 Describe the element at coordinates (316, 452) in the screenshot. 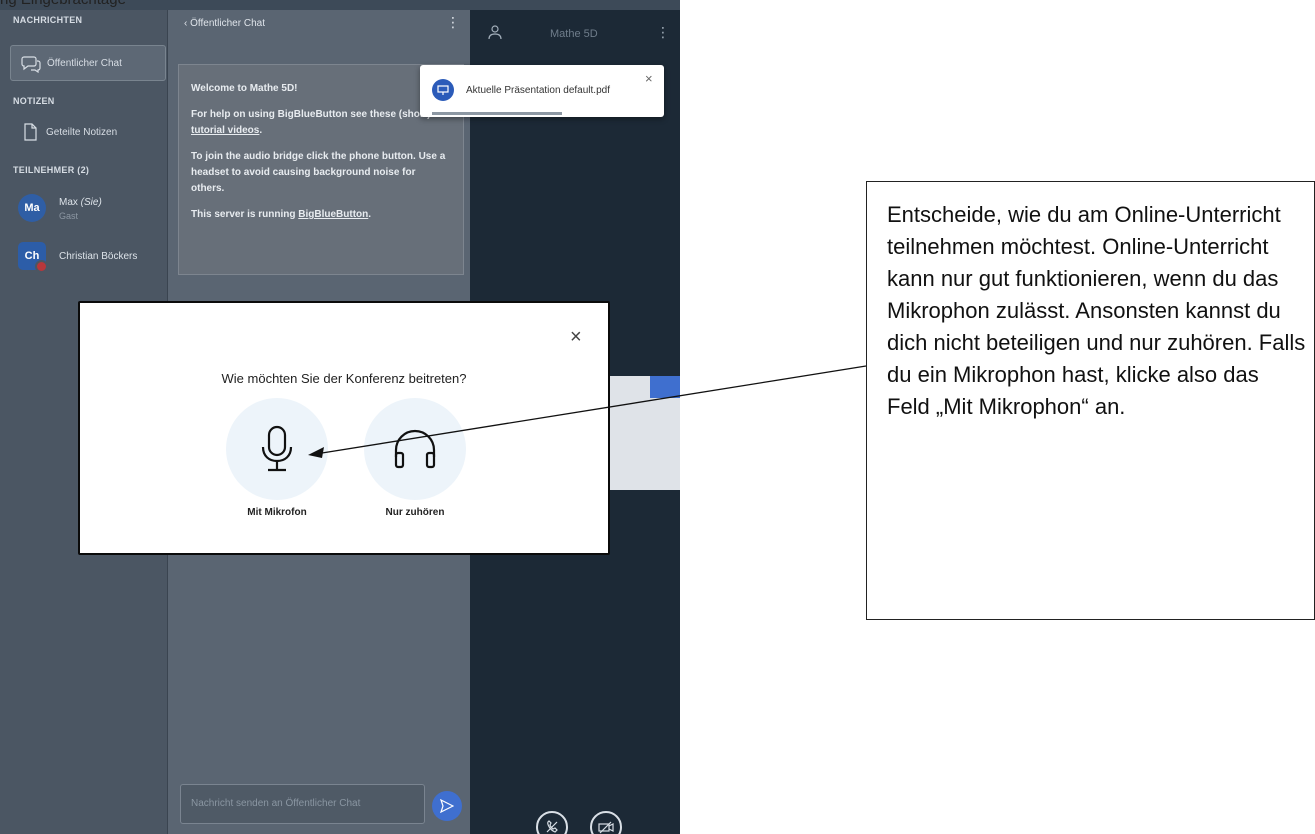

I see `arrowhead` at that location.